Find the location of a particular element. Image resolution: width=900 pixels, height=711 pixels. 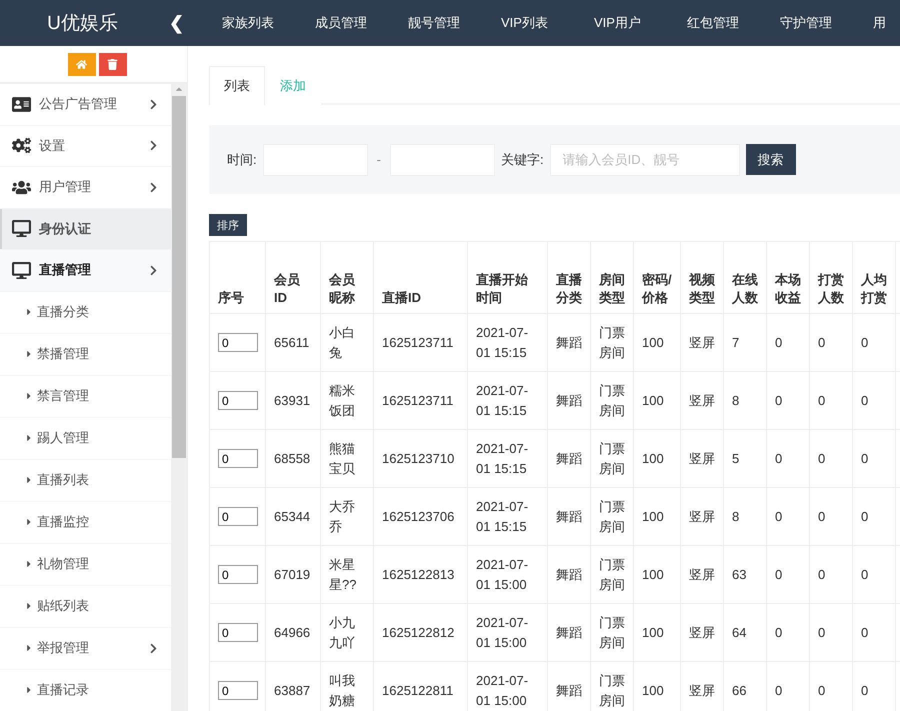

nav-link: 家族列表 is located at coordinates (248, 23).